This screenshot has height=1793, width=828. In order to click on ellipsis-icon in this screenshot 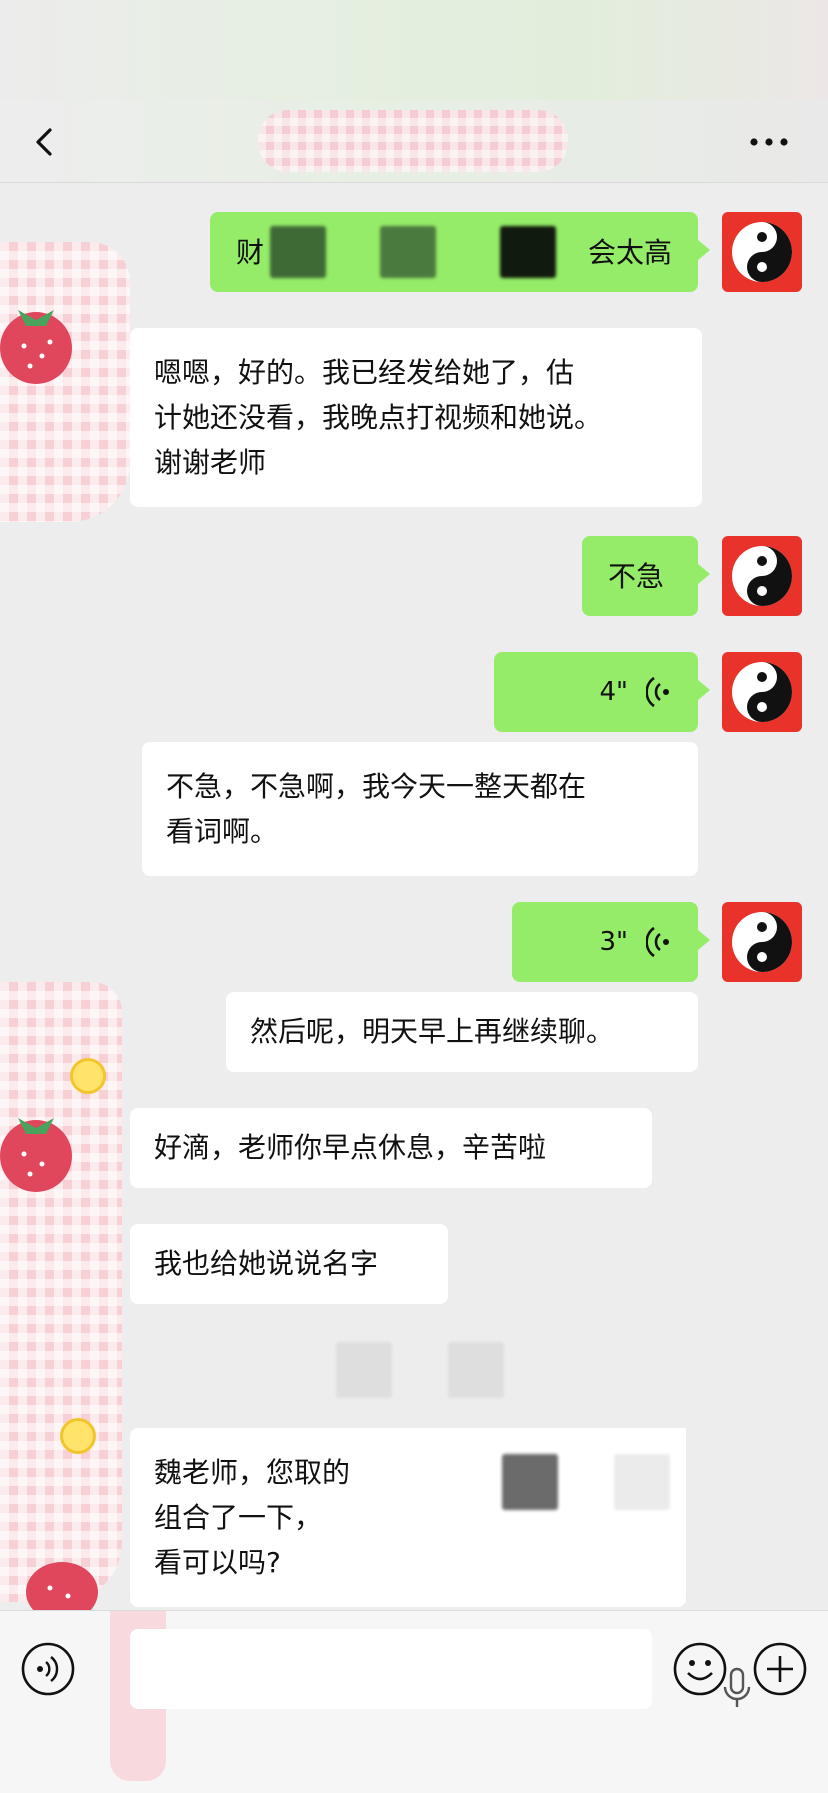, I will do `click(769, 142)`.